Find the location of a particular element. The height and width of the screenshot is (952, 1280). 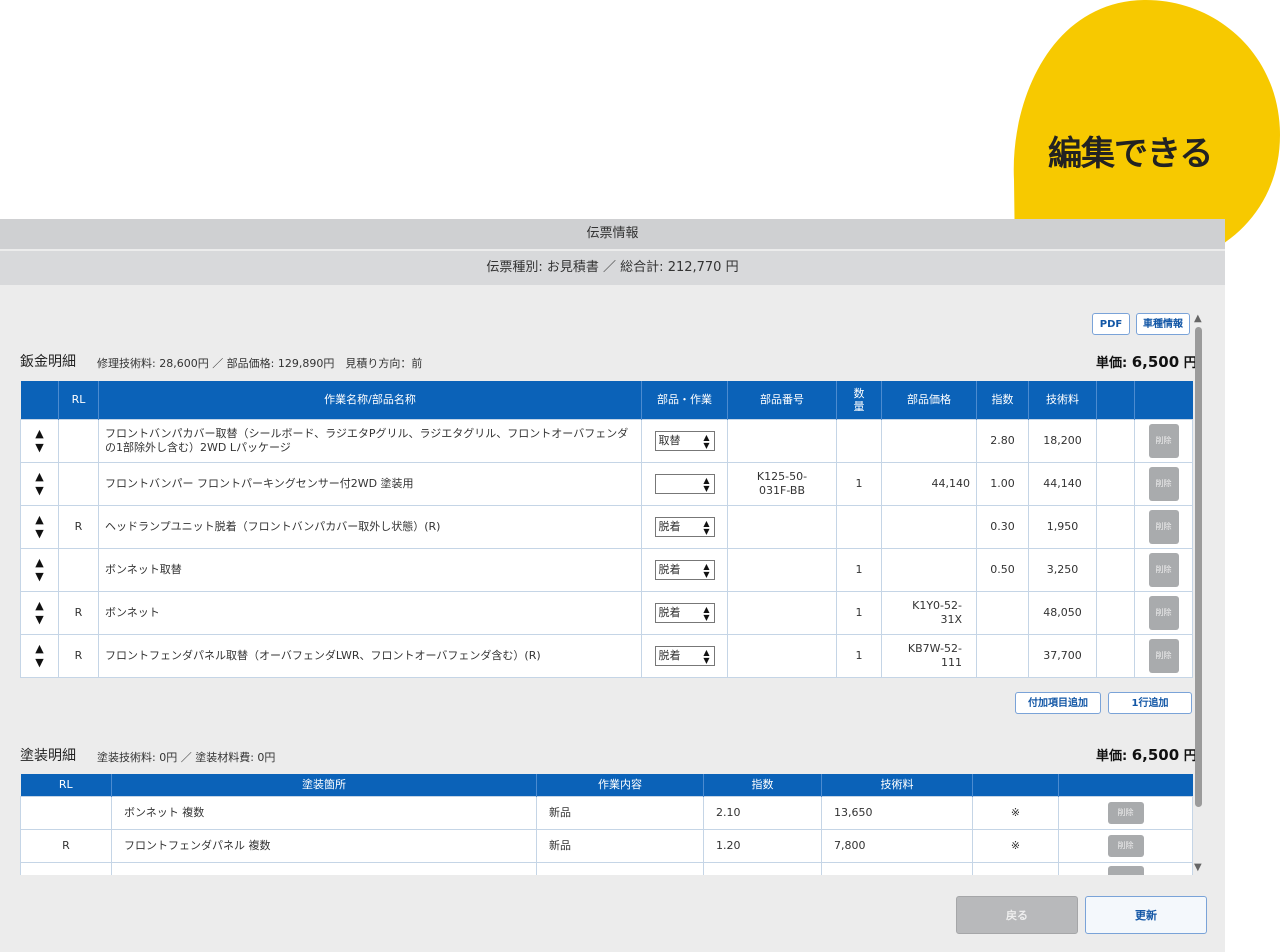

row-fee: 13,650 is located at coordinates (897, 812).